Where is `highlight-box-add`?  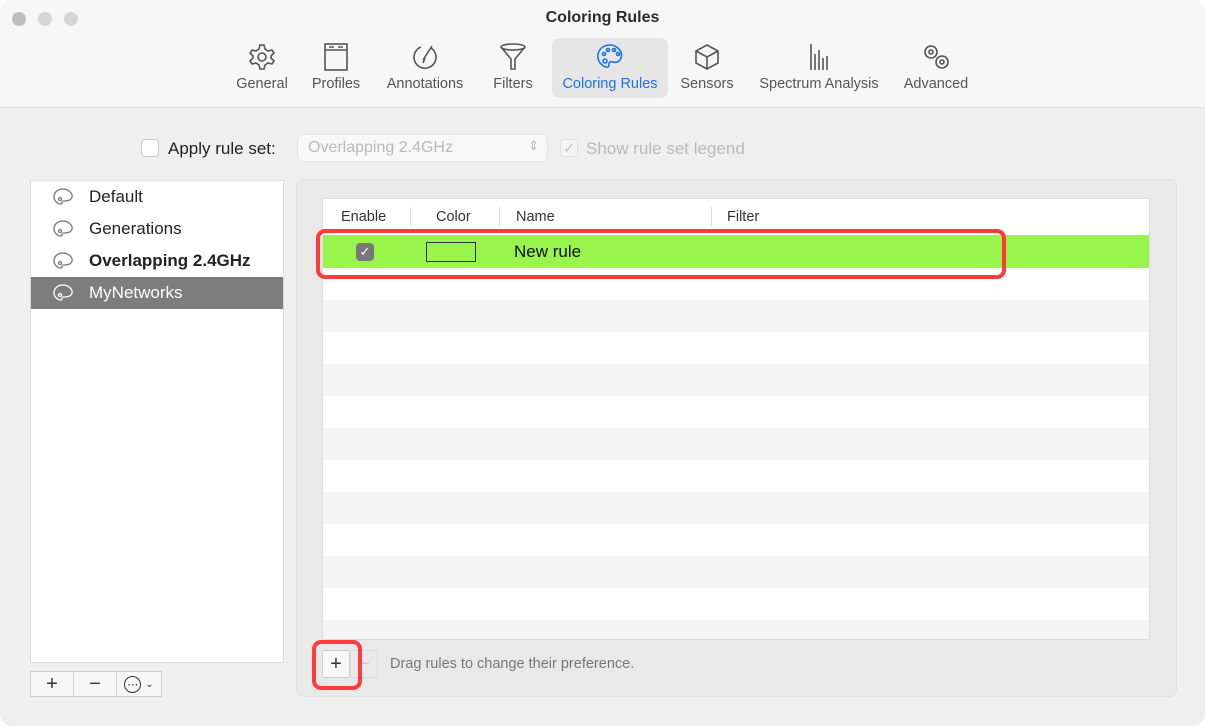 highlight-box-add is located at coordinates (337, 665).